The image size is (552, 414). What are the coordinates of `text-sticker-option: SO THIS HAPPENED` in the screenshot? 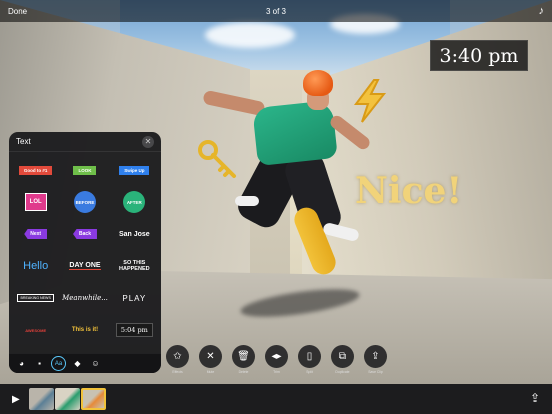 It's located at (134, 266).